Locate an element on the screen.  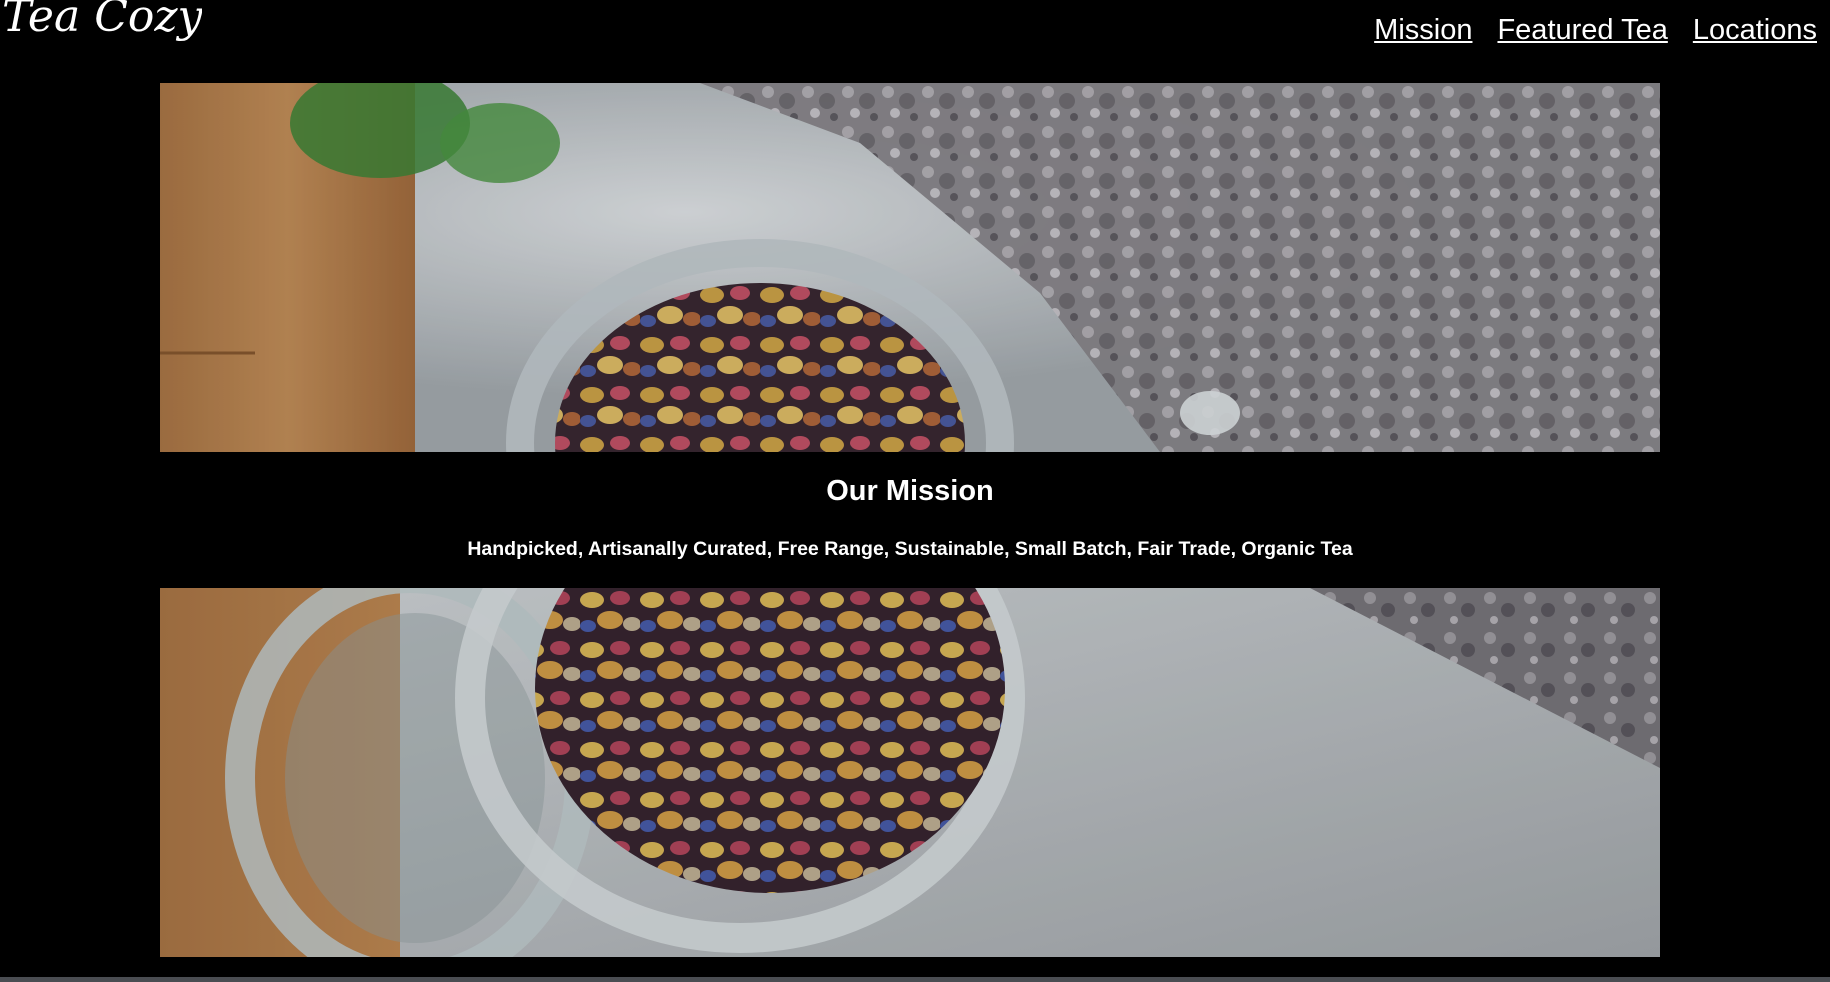
window-bottom-bar is located at coordinates (915, 979).